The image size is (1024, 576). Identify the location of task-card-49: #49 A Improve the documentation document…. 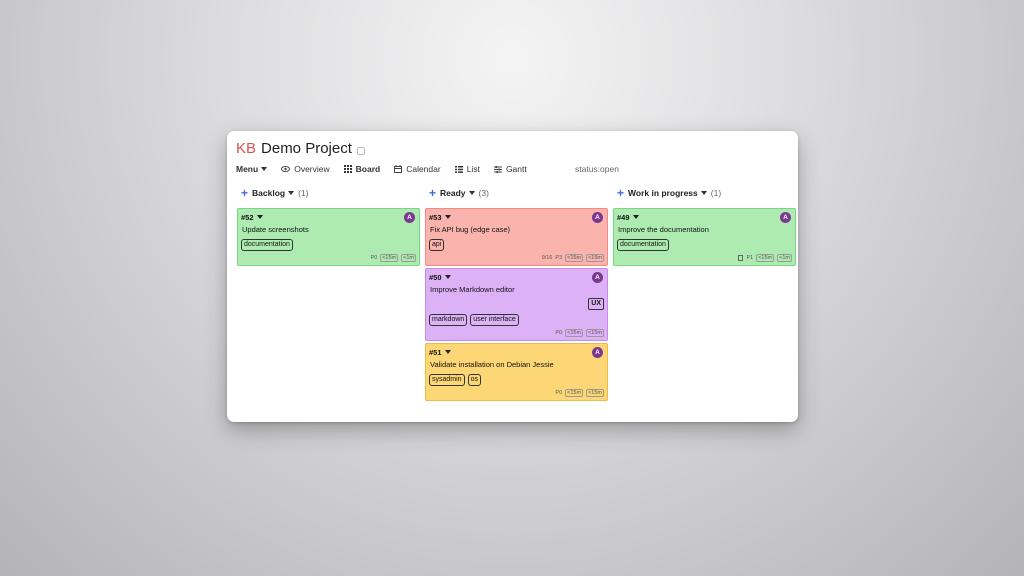
(704, 237).